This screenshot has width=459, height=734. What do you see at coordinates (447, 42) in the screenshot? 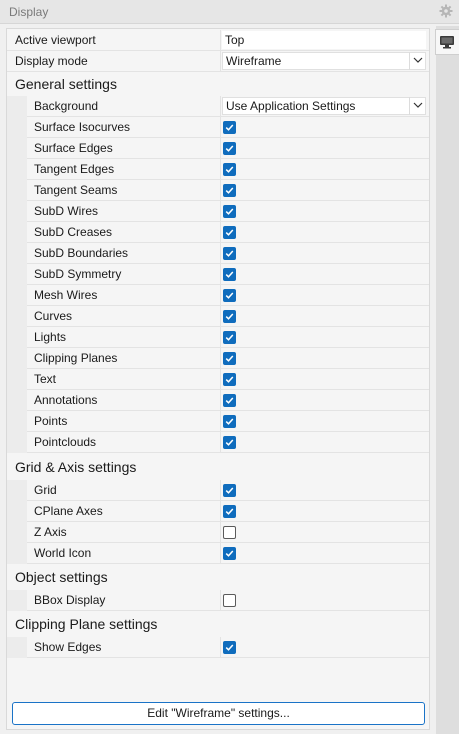
I see `side-tab-display` at bounding box center [447, 42].